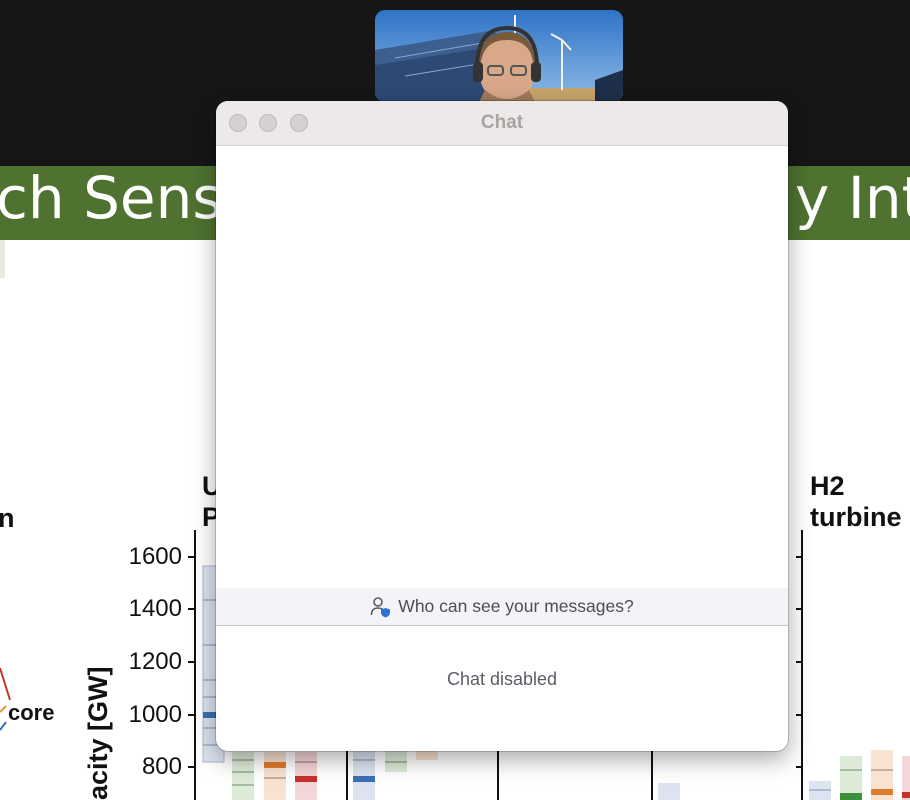 Image resolution: width=910 pixels, height=800 pixels. What do you see at coordinates (502, 679) in the screenshot?
I see `chat-status-text: Chat disabled` at bounding box center [502, 679].